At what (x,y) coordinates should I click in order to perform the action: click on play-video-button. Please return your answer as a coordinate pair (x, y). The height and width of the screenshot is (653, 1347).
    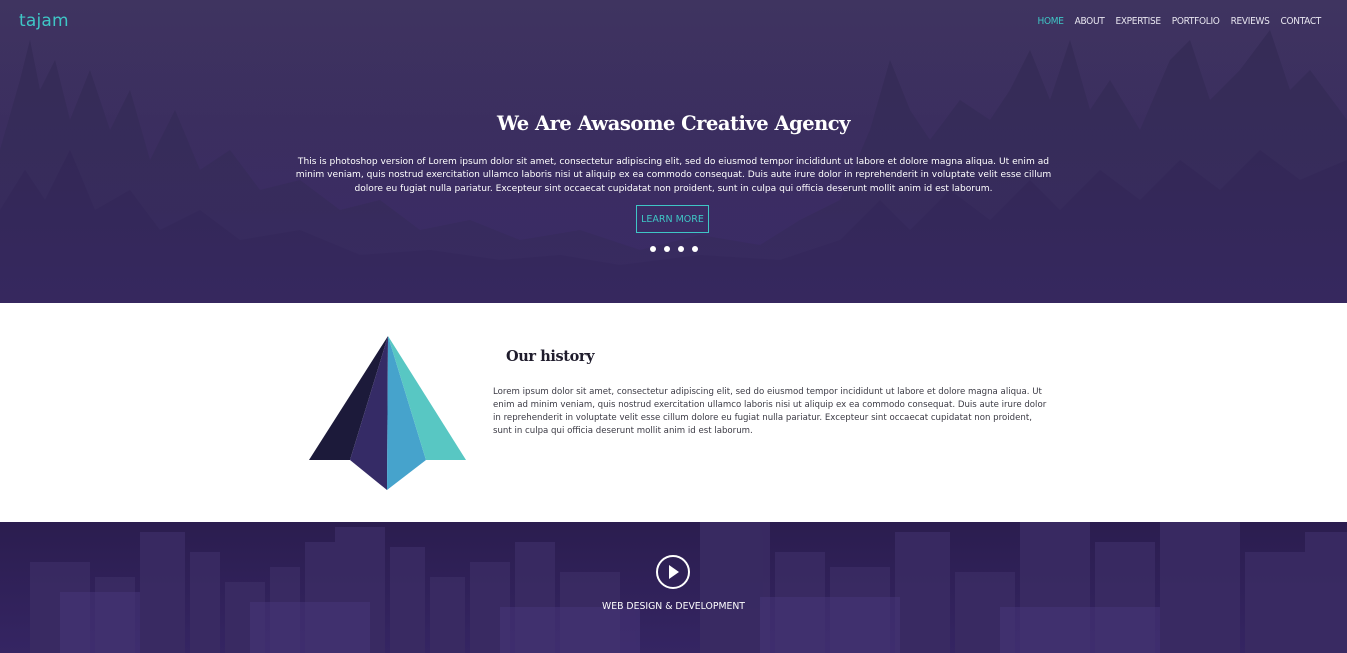
    Looking at the image, I should click on (673, 572).